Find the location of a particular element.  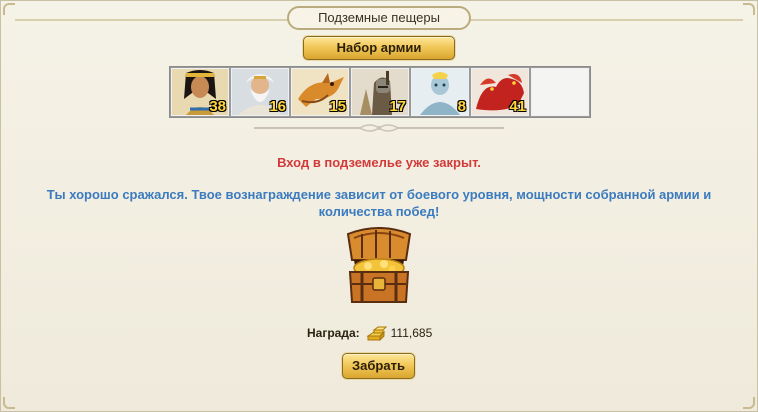

army-recruit-button: Набор армии is located at coordinates (379, 48).